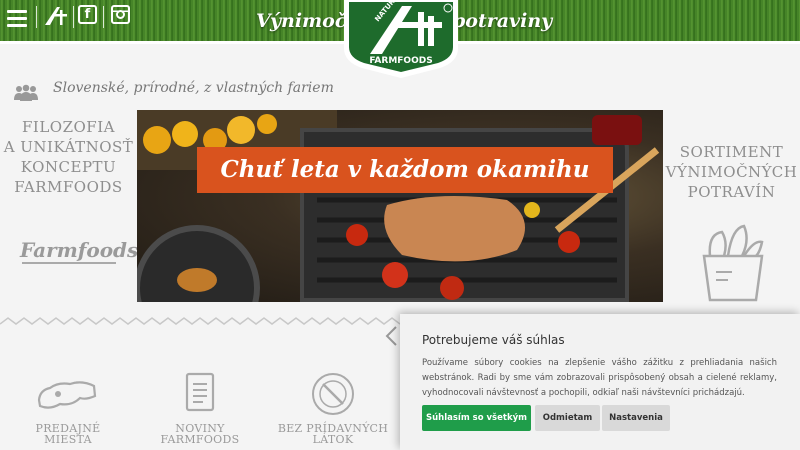 This screenshot has width=800, height=450. What do you see at coordinates (68, 167) in the screenshot?
I see `philosophy-line: KONCEPTU` at bounding box center [68, 167].